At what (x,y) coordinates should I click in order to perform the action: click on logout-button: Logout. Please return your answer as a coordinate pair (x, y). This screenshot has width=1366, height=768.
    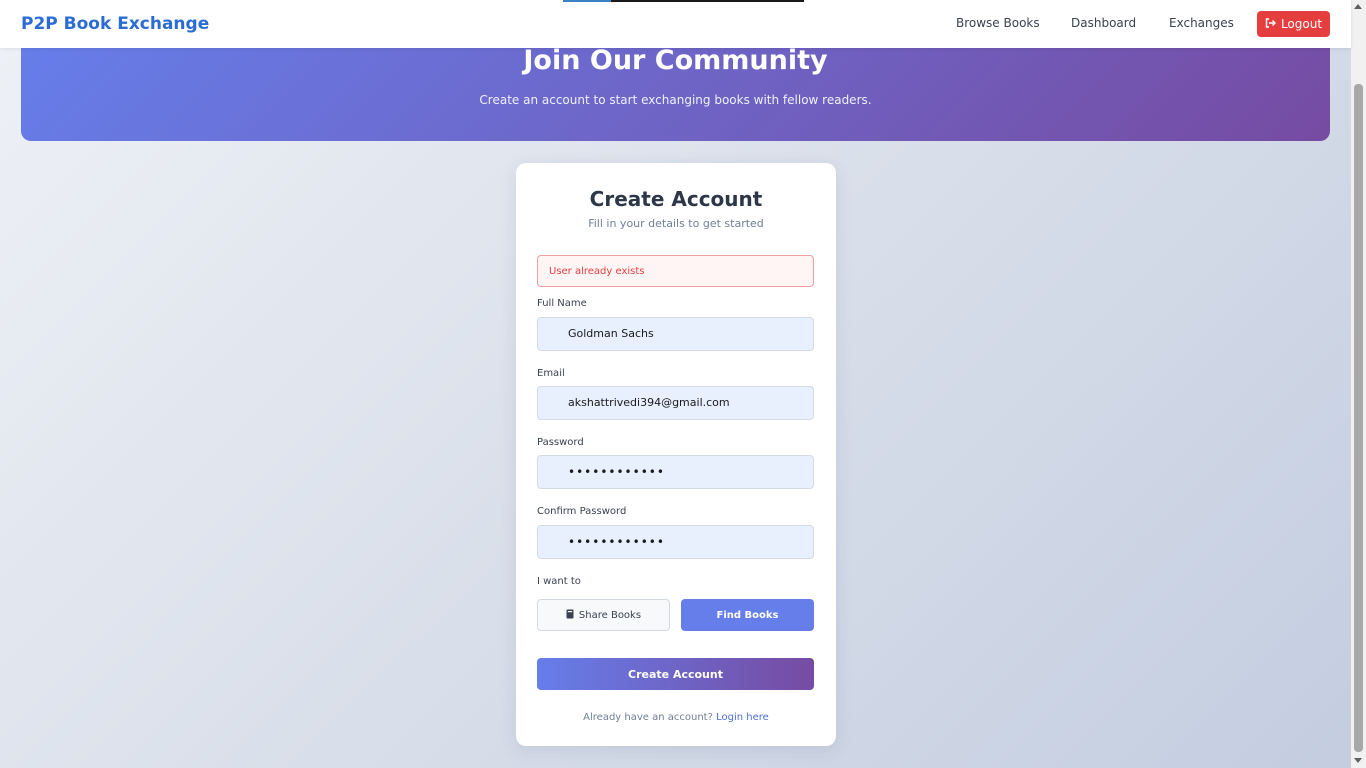
    Looking at the image, I should click on (1293, 24).